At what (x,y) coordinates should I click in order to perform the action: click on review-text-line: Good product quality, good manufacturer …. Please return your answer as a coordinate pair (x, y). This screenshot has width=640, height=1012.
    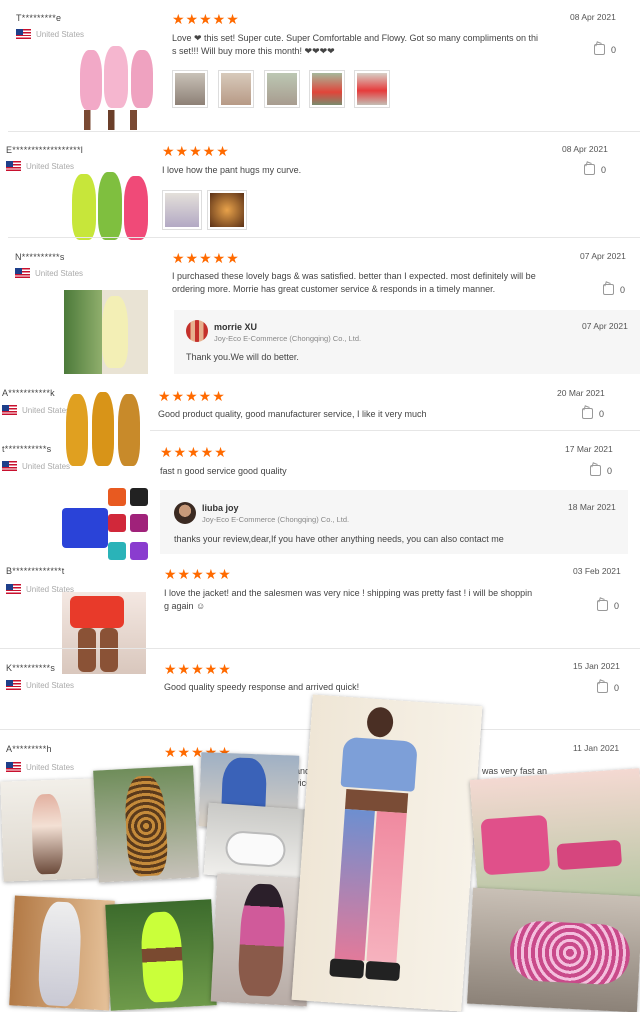
    Looking at the image, I should click on (292, 414).